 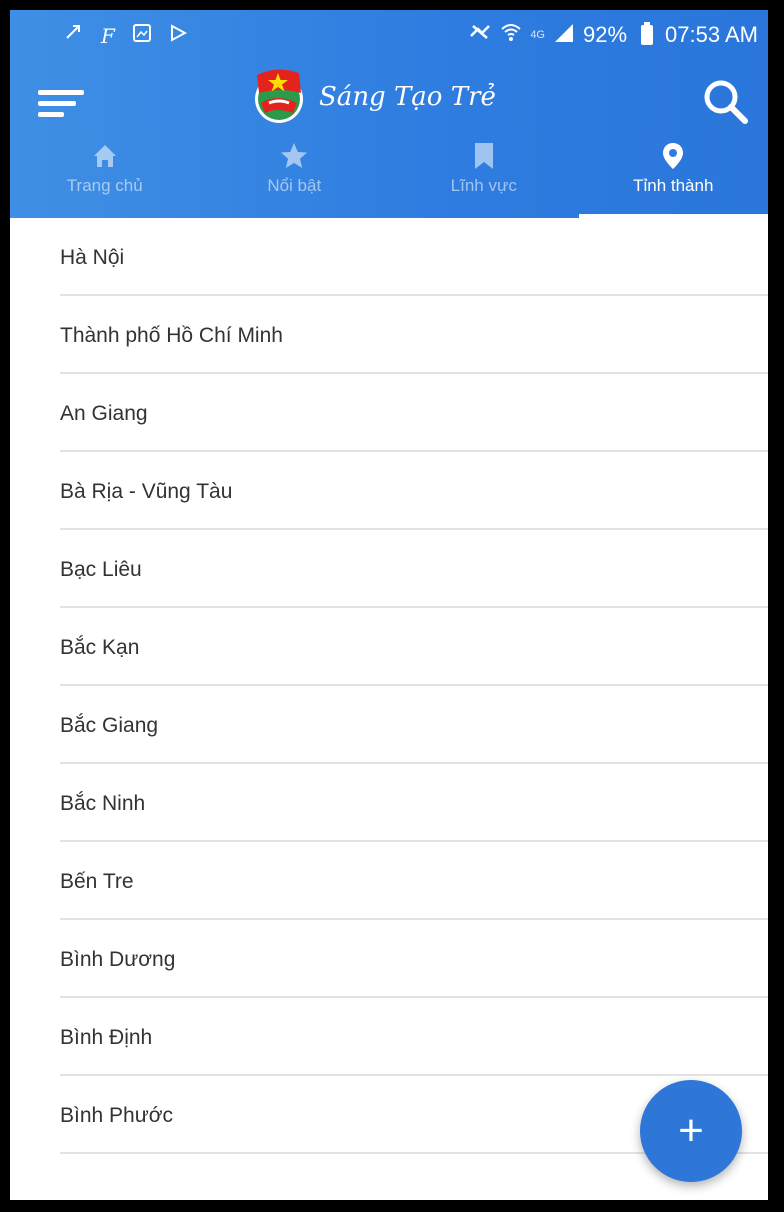 I want to click on tab-label: Trang chủ, so click(x=104, y=185).